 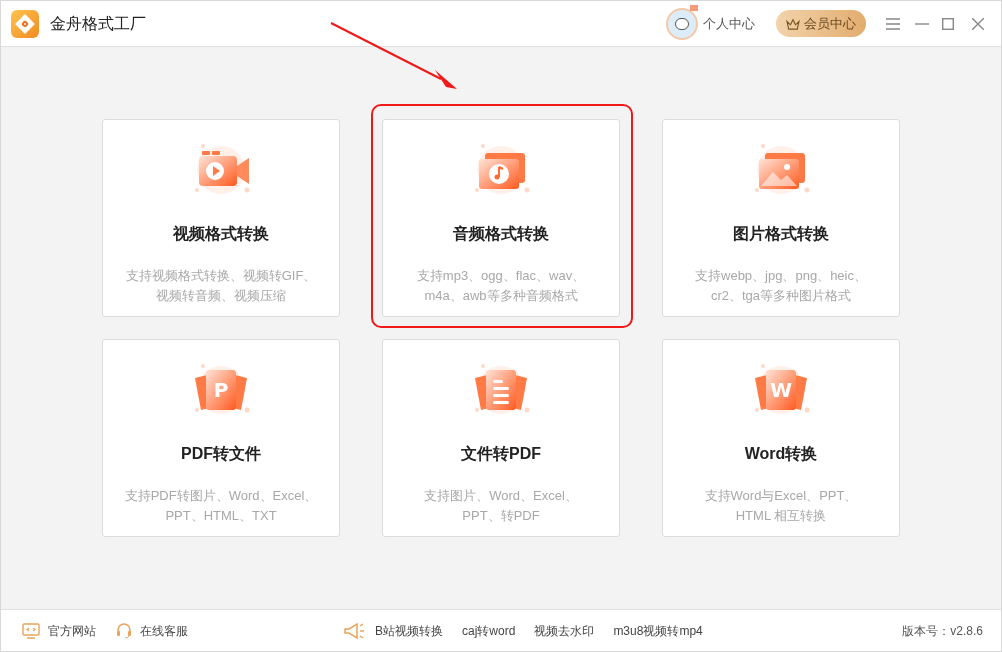 I want to click on card-description: 支持PDF转图片、Word、Excel、 PPT、HTML、TXT, so click(x=221, y=506).